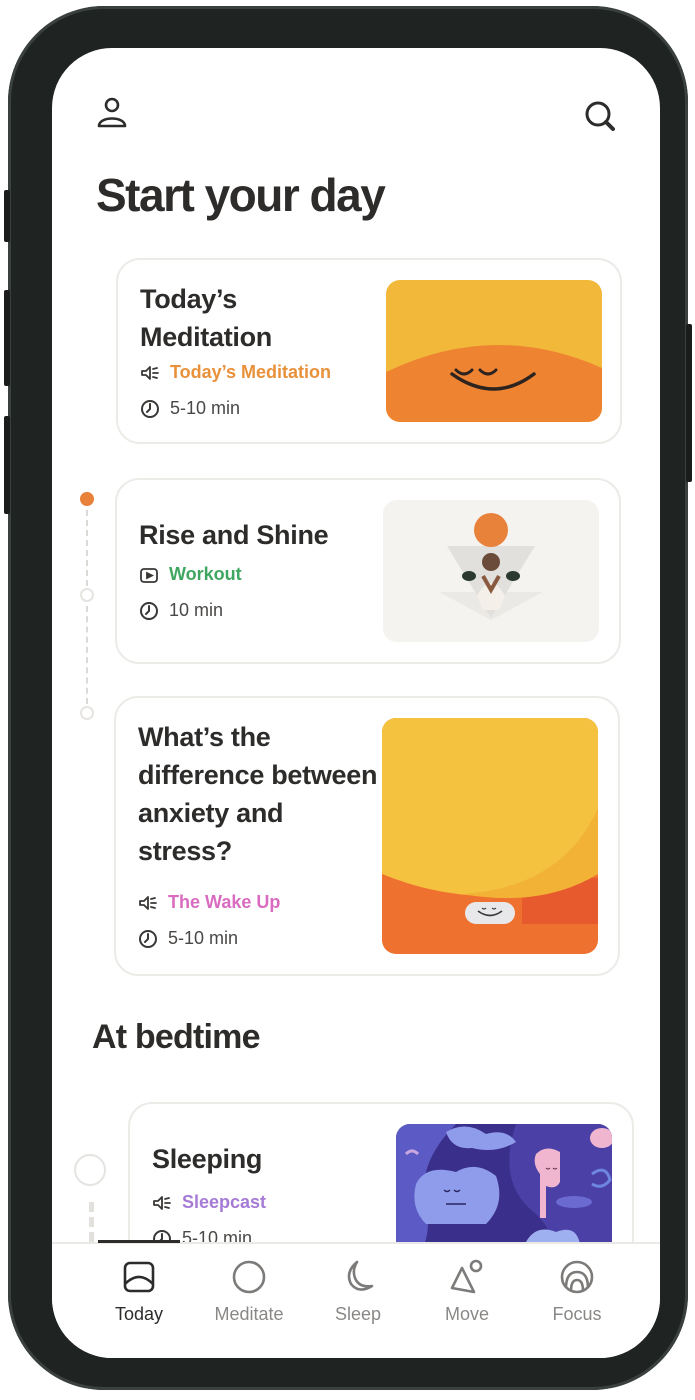 This screenshot has height=1400, width=695. Describe the element at coordinates (139, 1241) in the screenshot. I see `active-tab-indicator` at that location.